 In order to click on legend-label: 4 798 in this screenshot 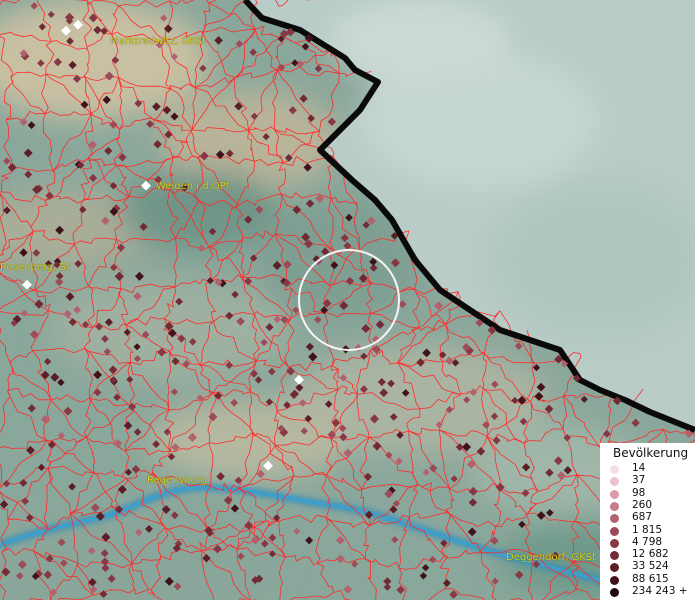, I will do `click(647, 541)`.